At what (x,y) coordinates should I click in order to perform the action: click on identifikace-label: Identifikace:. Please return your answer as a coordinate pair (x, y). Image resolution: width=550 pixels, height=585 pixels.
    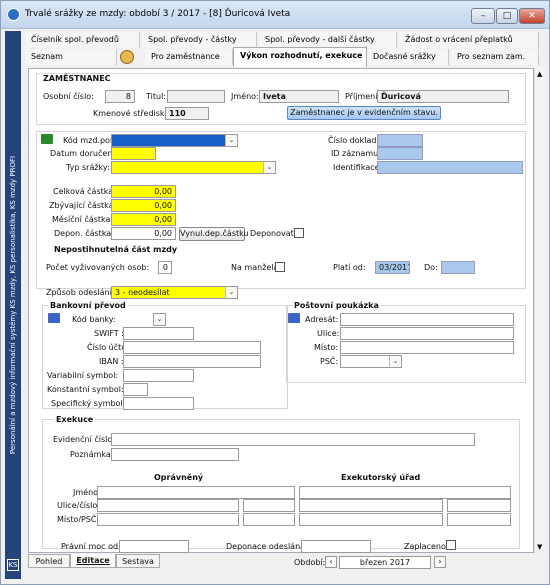
    Looking at the image, I should click on (358, 167).